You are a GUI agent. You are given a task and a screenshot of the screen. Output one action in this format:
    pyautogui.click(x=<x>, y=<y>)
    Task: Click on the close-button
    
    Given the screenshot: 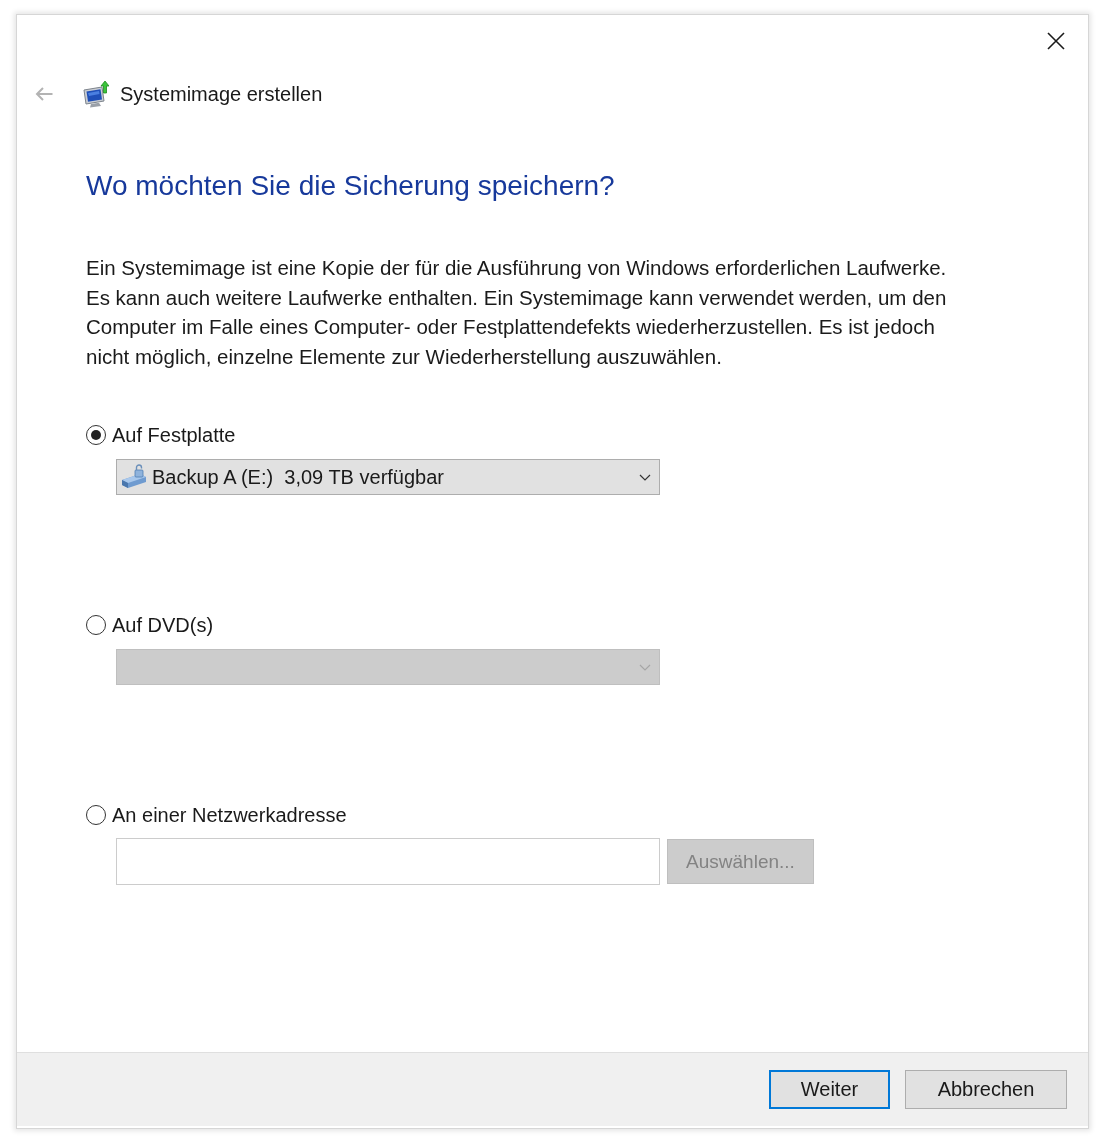 What is the action you would take?
    pyautogui.click(x=1056, y=41)
    